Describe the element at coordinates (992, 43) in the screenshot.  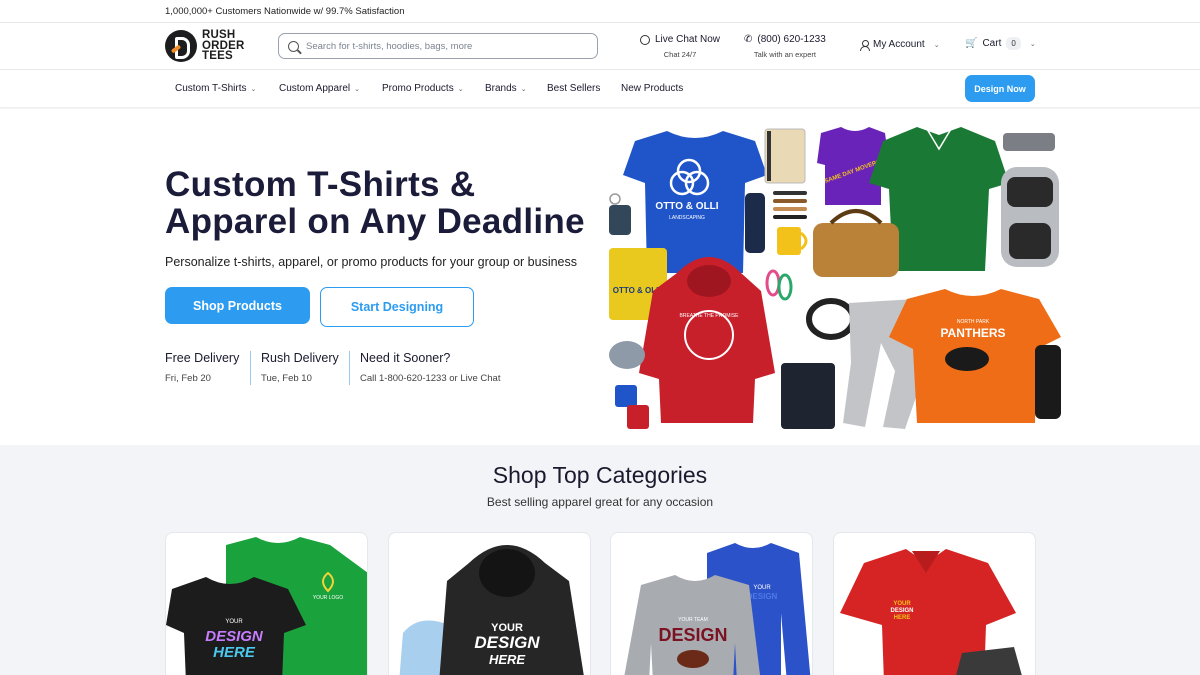
I see `cart-label: Cart` at that location.